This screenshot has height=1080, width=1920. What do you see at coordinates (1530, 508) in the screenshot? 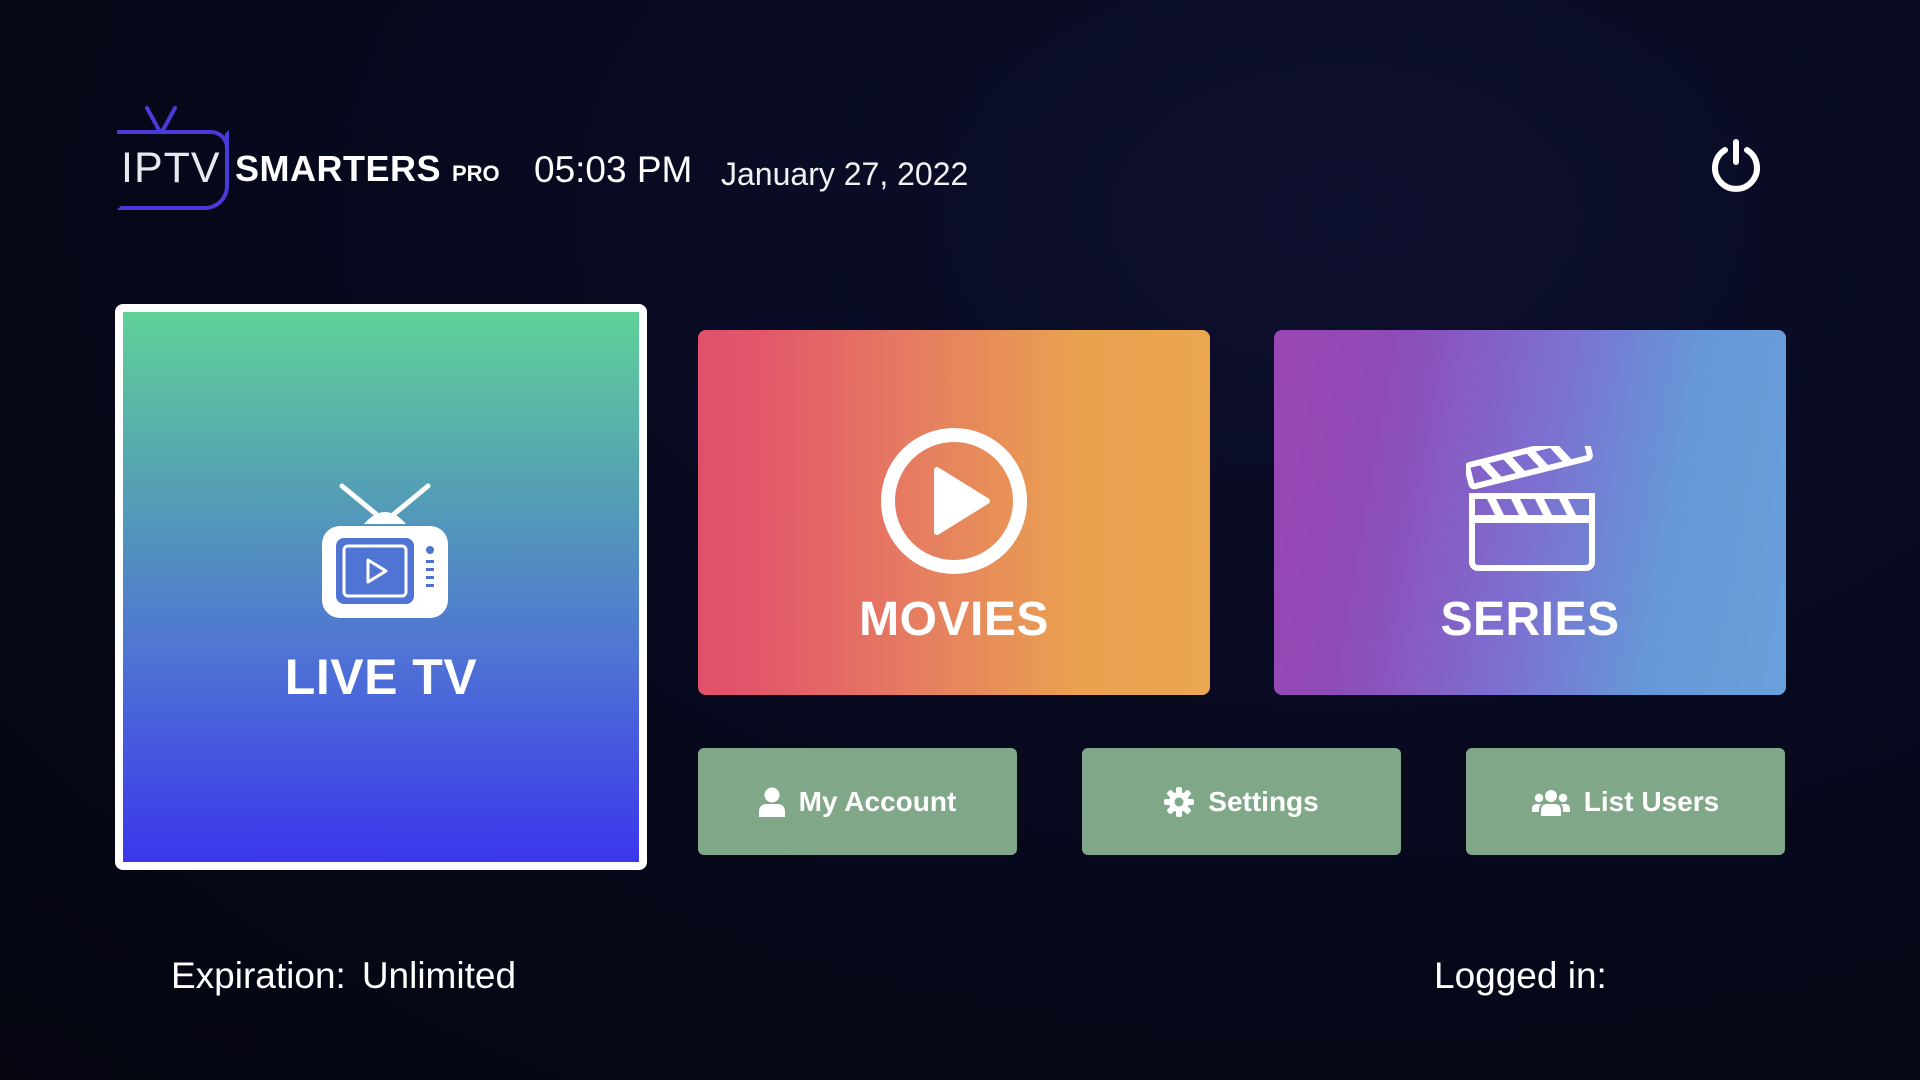
I see `clapperboard-icon` at bounding box center [1530, 508].